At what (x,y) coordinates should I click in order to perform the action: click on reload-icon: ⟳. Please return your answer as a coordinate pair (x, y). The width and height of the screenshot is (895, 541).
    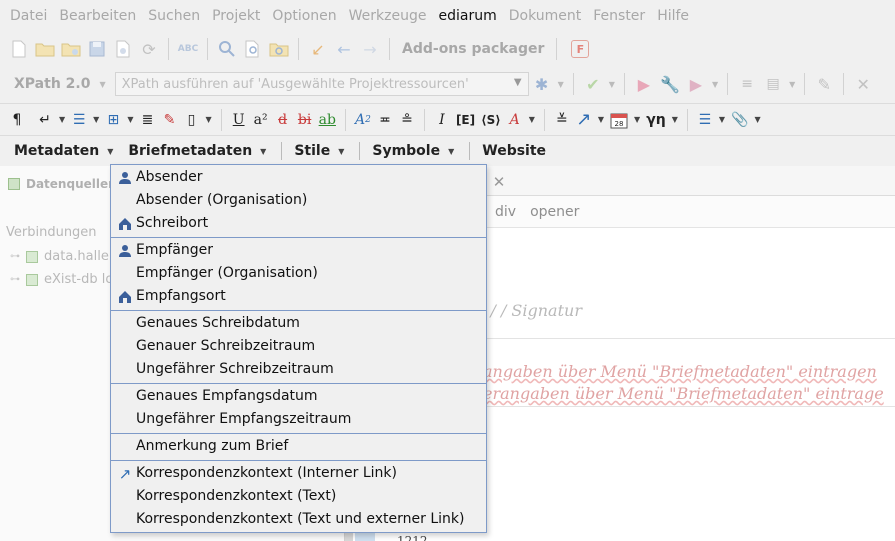
    Looking at the image, I should click on (149, 49).